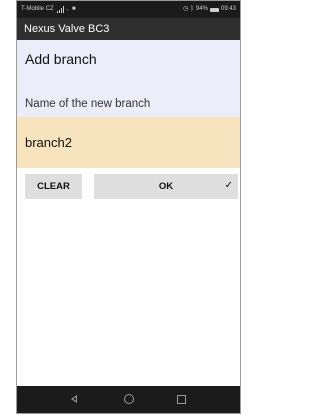  What do you see at coordinates (128, 101) in the screenshot?
I see `branch-name-label: Name of the new branch` at bounding box center [128, 101].